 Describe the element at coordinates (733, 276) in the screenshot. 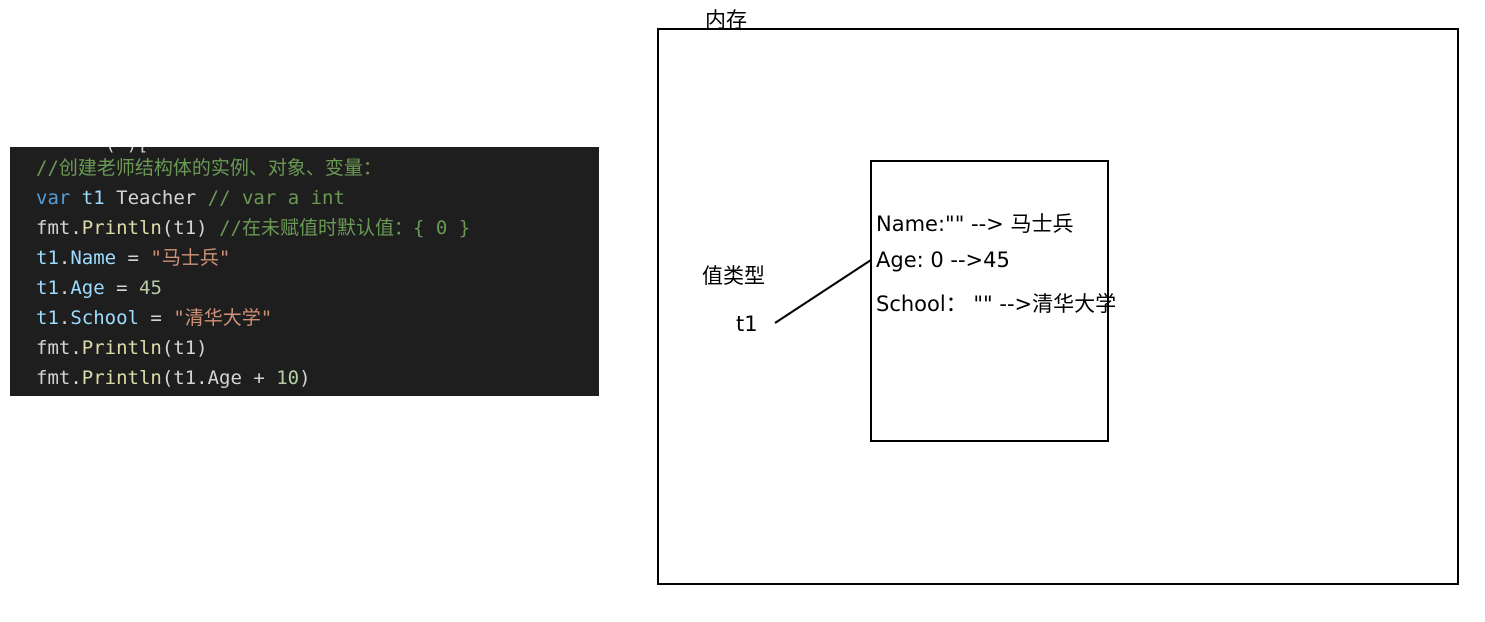

I see `value-type-label: 值类型` at that location.